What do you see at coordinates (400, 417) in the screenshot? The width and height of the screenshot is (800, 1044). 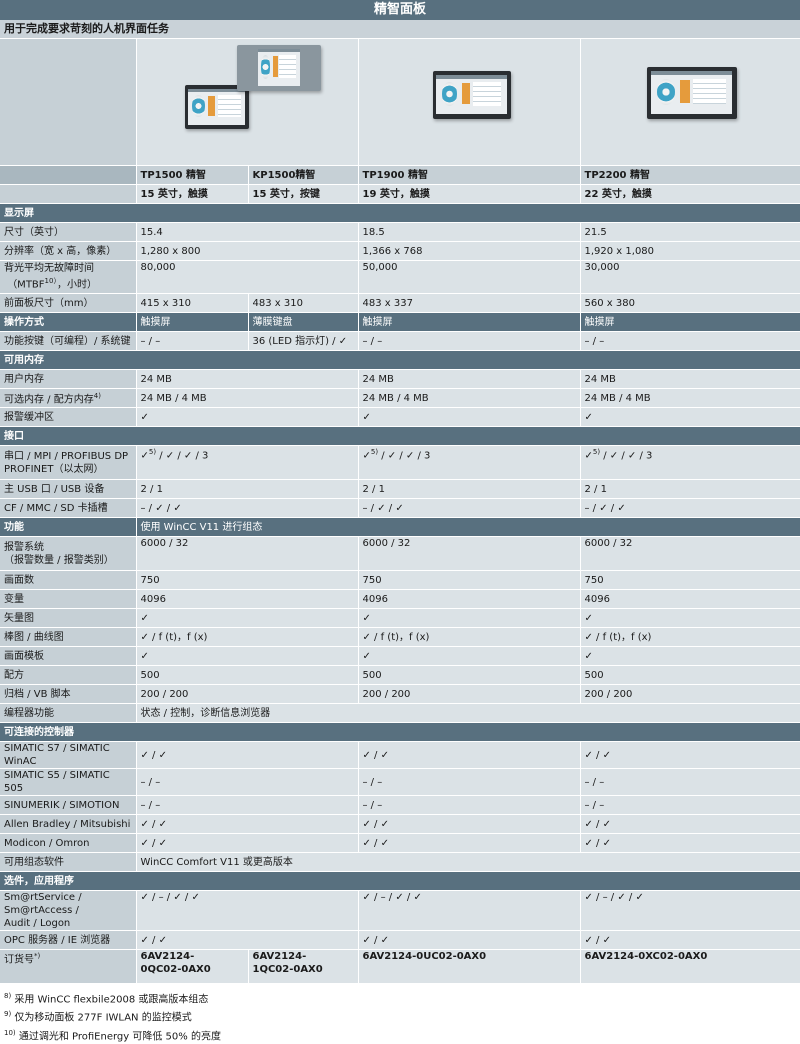 I see `table-row: 报警缓冲区 ✓ ✓ ✓` at bounding box center [400, 417].